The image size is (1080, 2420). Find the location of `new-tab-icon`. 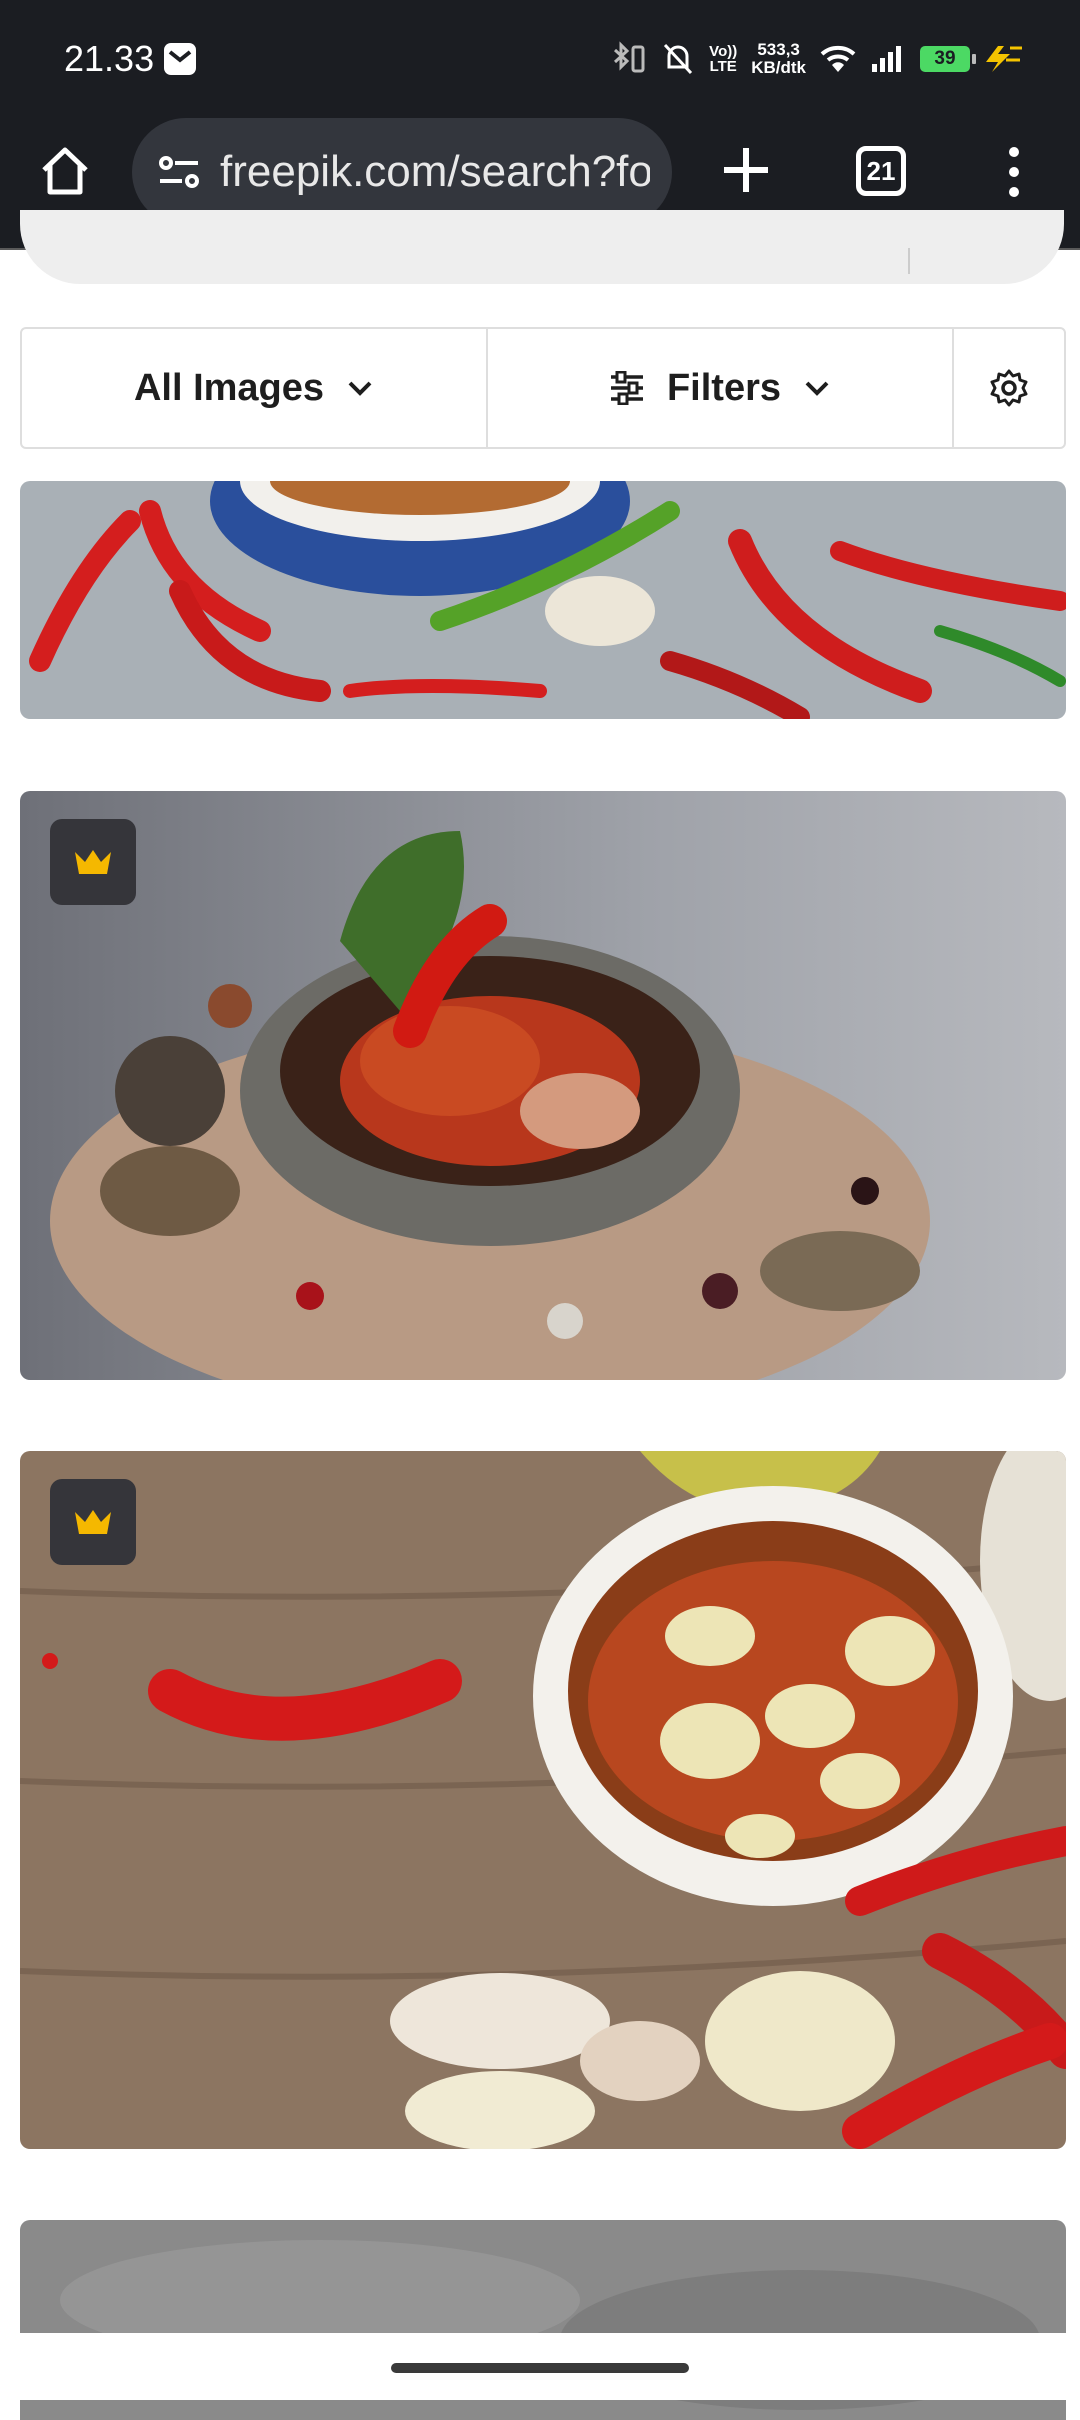

new-tab-icon is located at coordinates (746, 170).